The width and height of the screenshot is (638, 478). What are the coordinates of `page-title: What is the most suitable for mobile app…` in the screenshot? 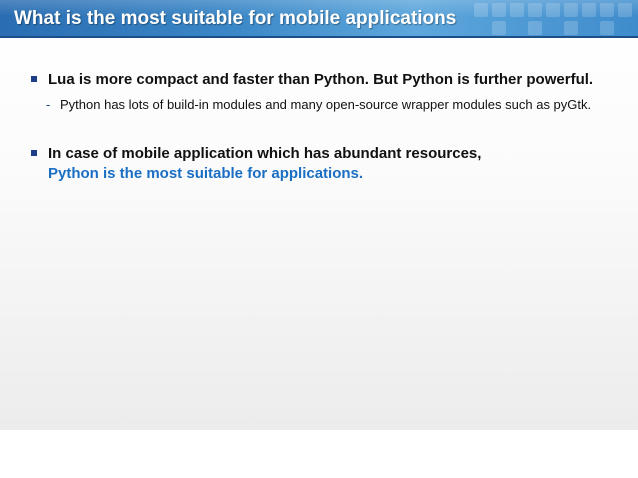 It's located at (235, 18).